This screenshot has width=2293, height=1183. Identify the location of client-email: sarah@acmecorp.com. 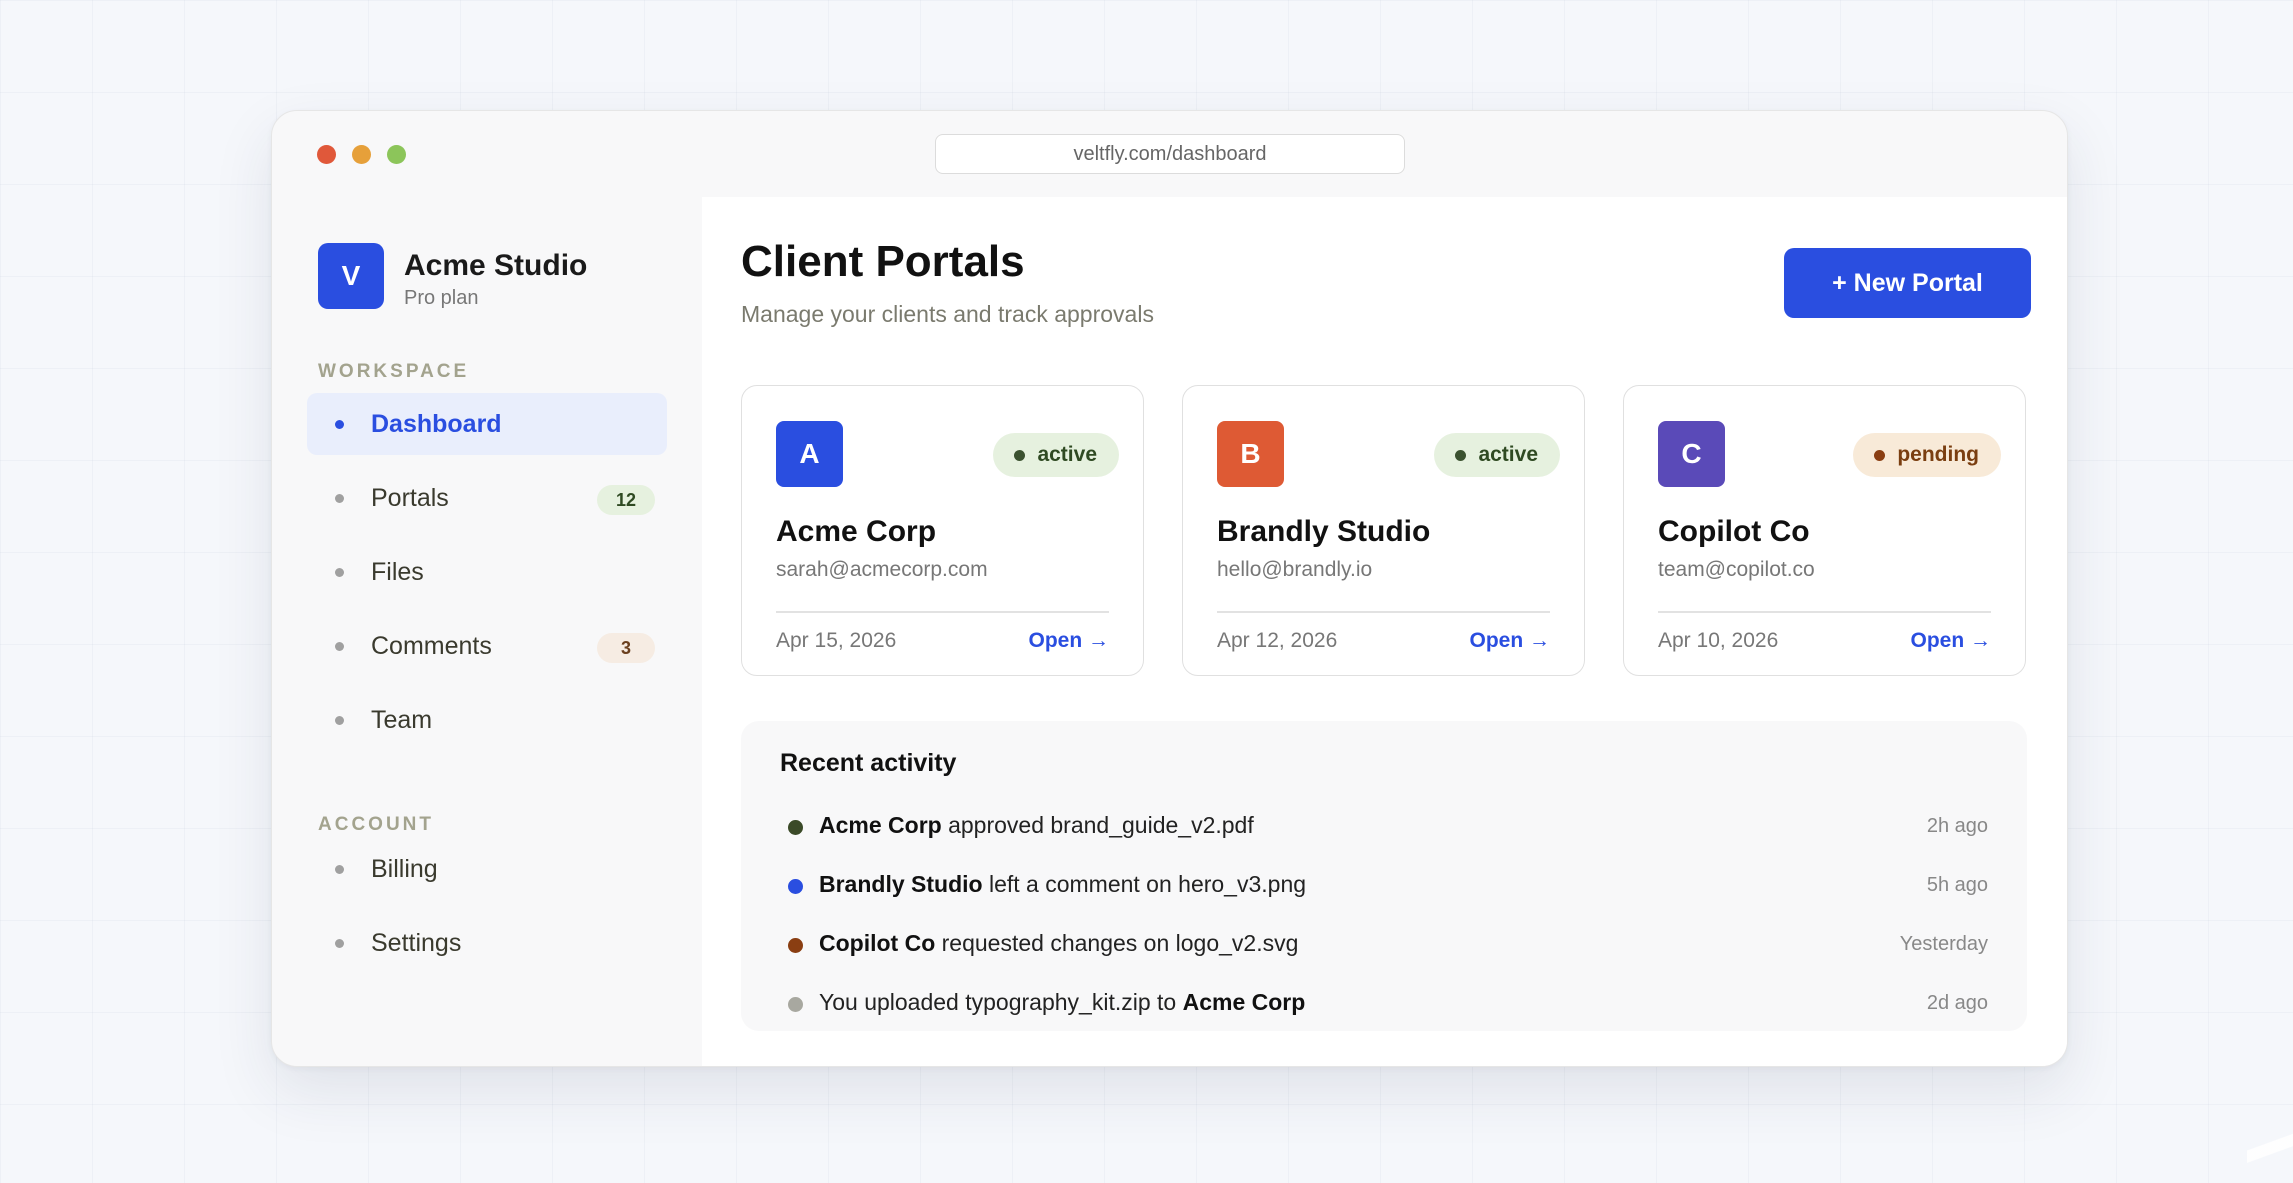
(882, 569).